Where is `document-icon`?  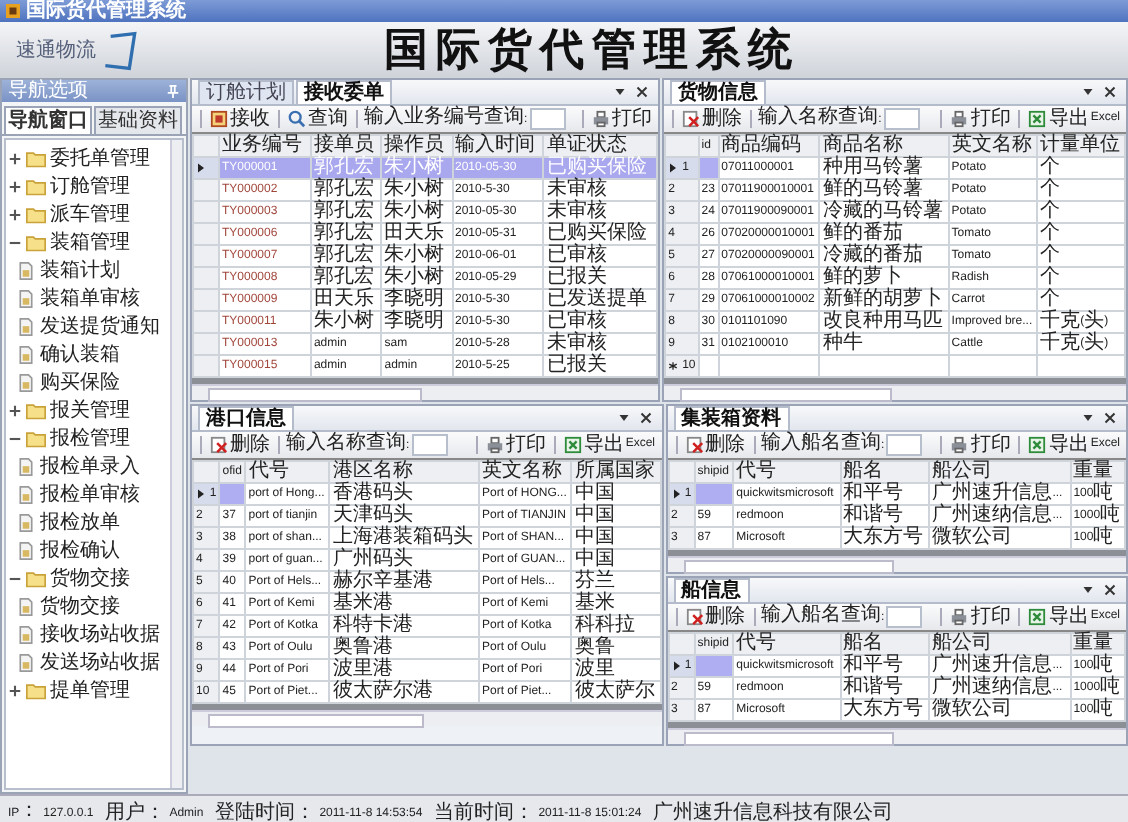 document-icon is located at coordinates (26, 298).